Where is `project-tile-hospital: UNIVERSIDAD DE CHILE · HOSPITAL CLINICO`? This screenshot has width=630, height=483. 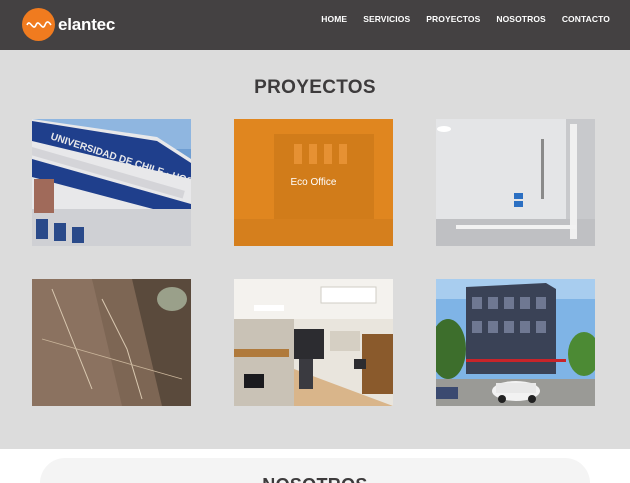
project-tile-hospital: UNIVERSIDAD DE CHILE · HOSPITAL CLINICO is located at coordinates (111, 182).